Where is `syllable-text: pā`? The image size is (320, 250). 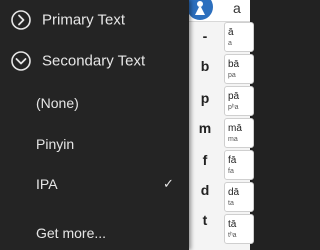 syllable-text: pā is located at coordinates (234, 96).